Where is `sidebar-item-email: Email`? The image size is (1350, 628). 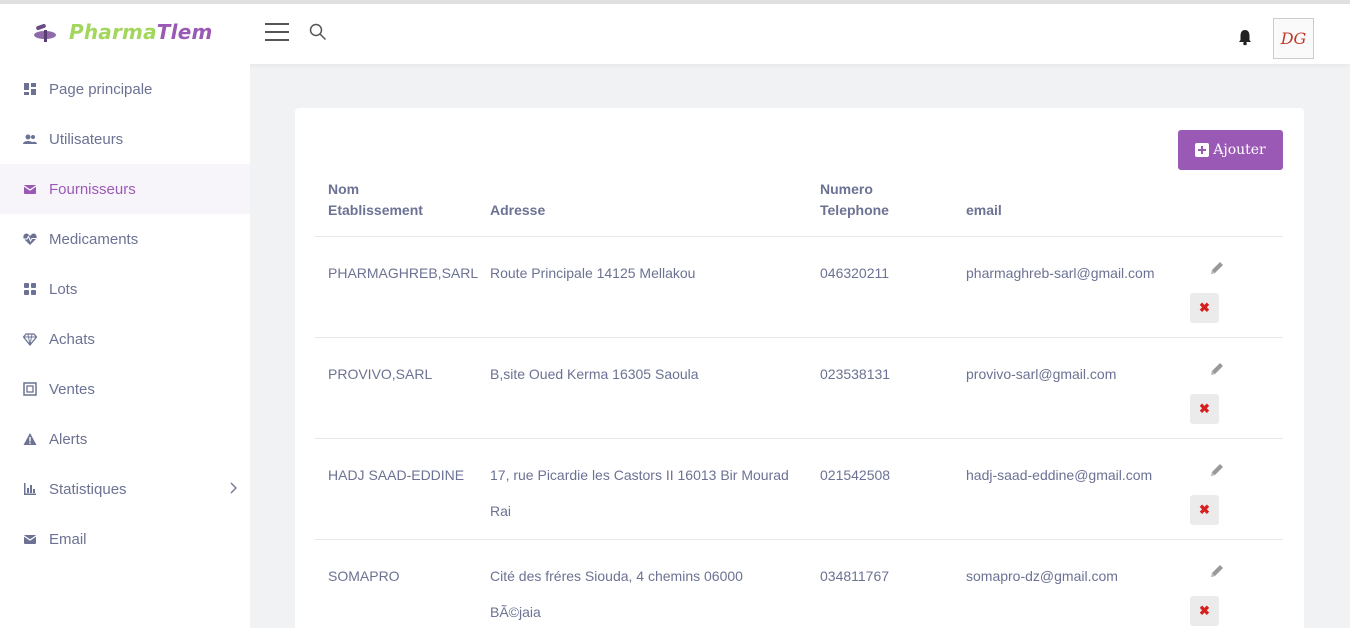 sidebar-item-email: Email is located at coordinates (125, 539).